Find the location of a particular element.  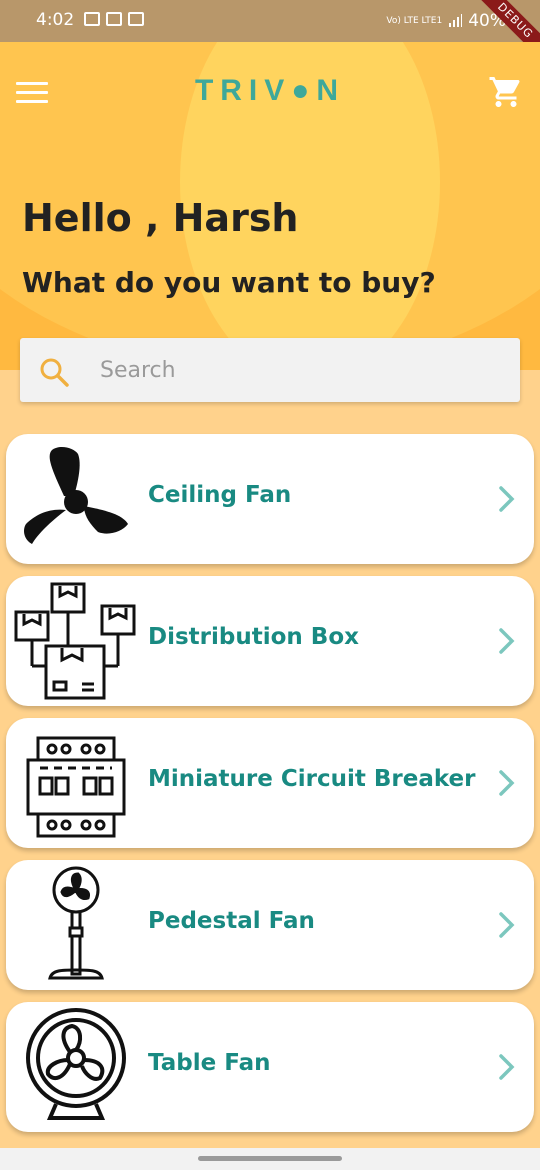

category-label: Distribution Box is located at coordinates (253, 637).